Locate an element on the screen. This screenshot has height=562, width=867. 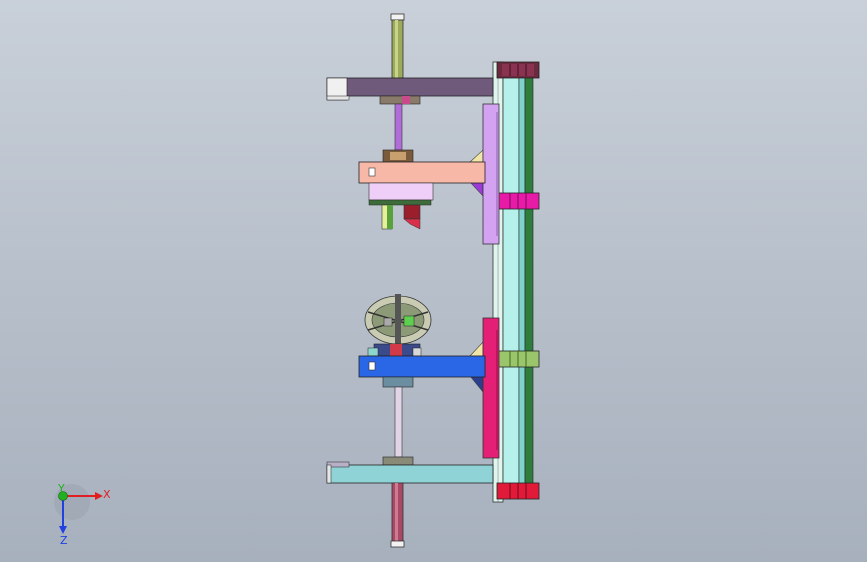
bottom-arm is located at coordinates (410, 472).